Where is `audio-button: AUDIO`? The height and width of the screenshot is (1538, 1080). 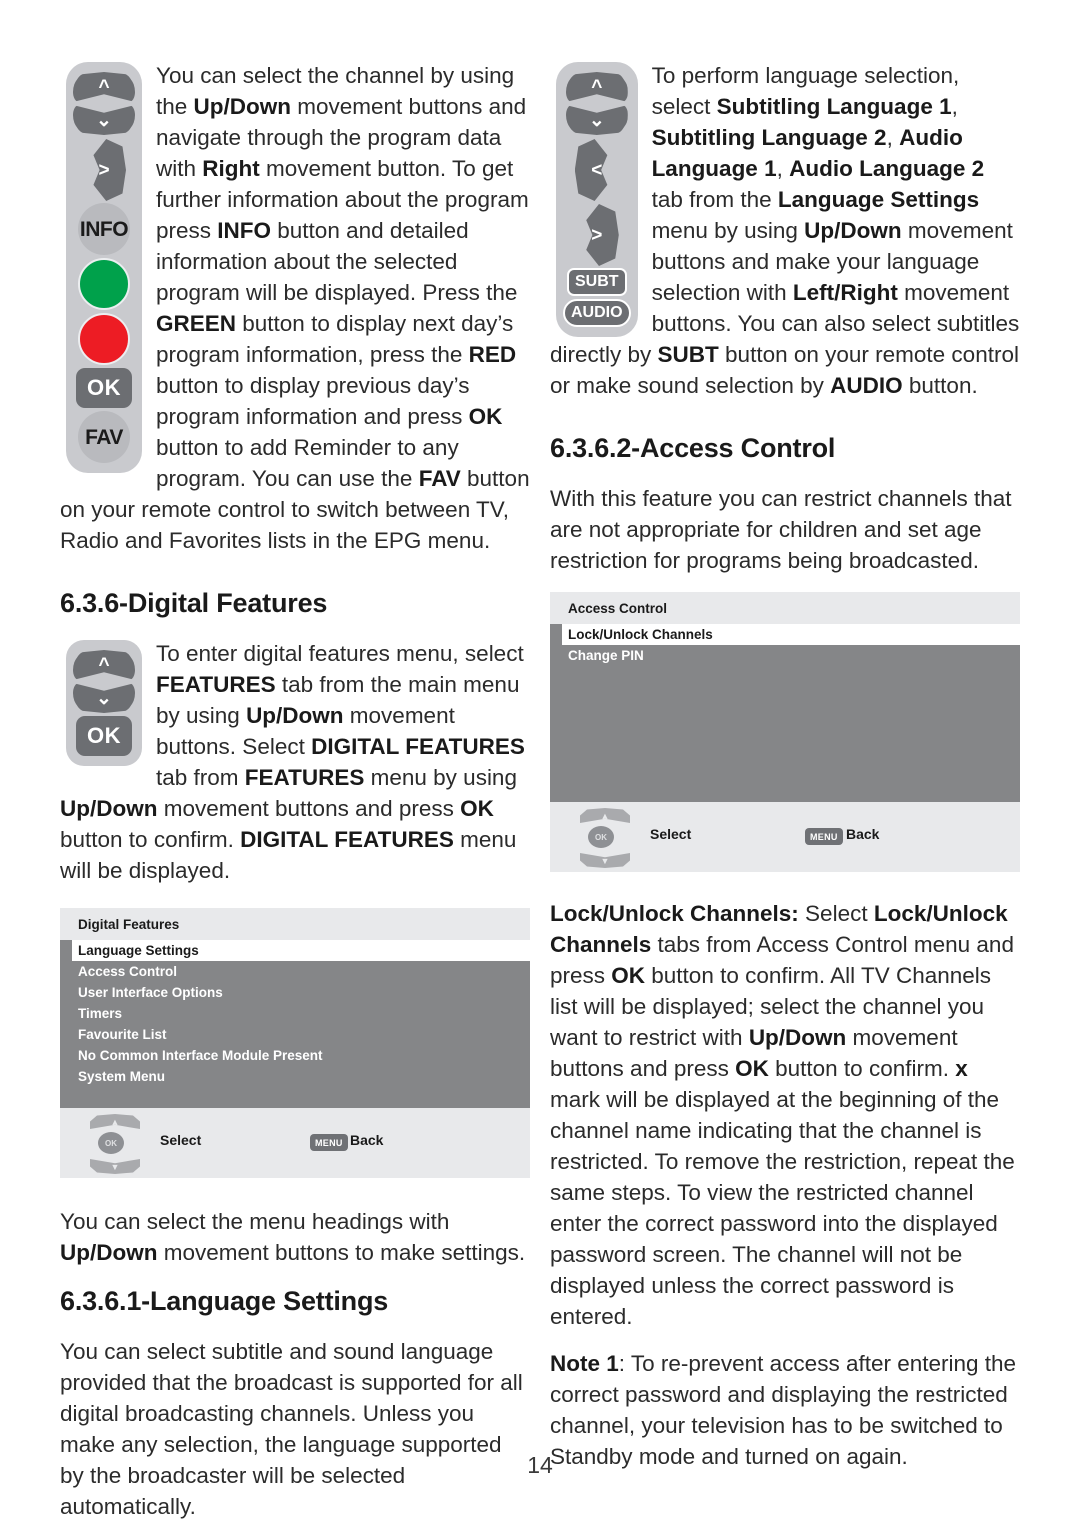 audio-button: AUDIO is located at coordinates (597, 313).